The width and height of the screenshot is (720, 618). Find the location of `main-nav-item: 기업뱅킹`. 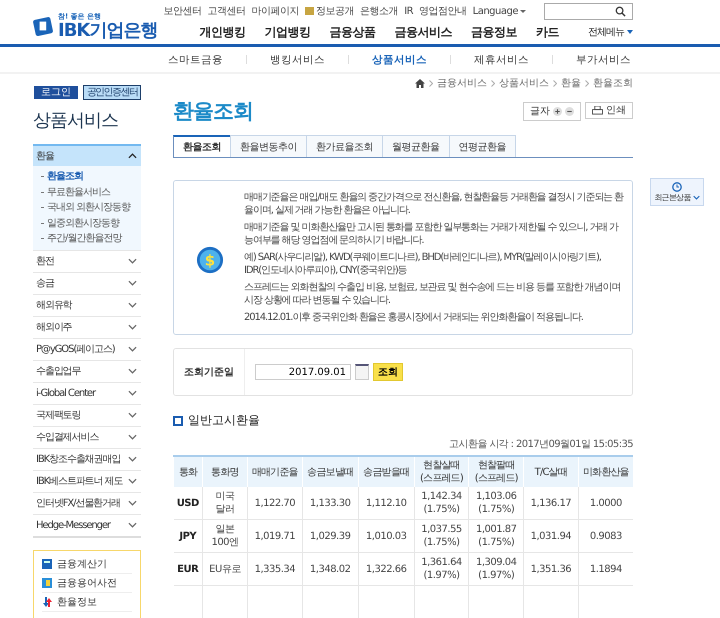

main-nav-item: 기업뱅킹 is located at coordinates (287, 32).